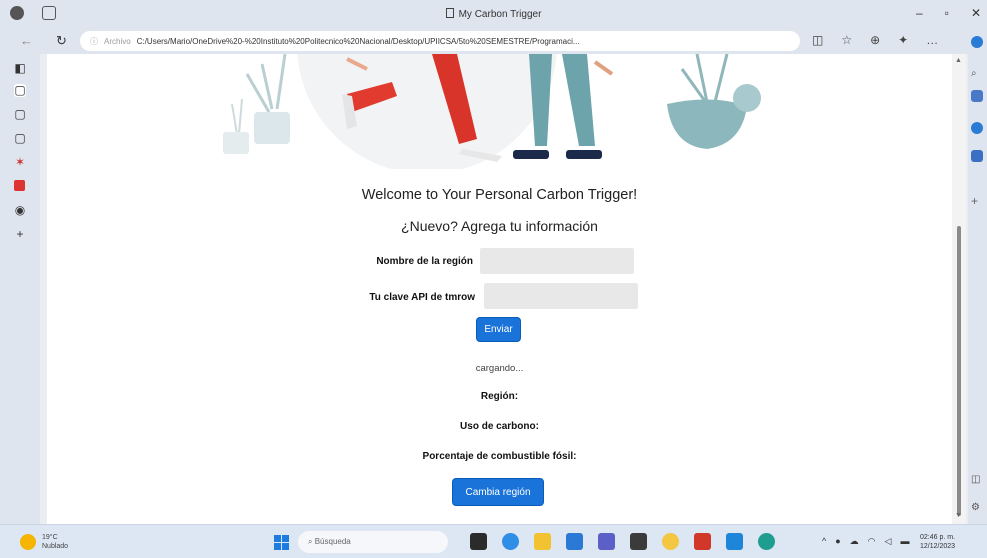  I want to click on mail-icon, so click(574, 541).